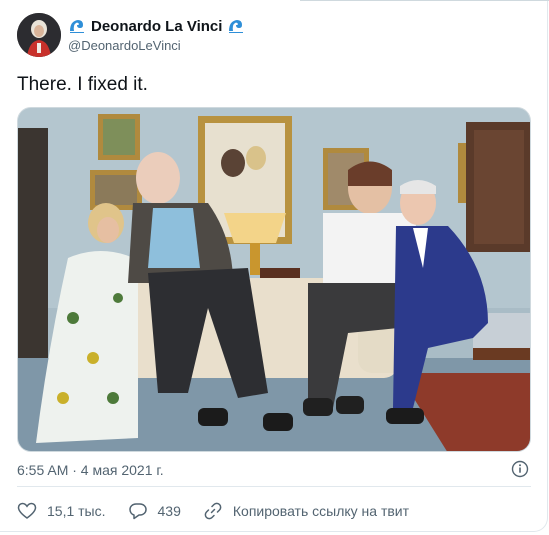 The width and height of the screenshot is (549, 535). I want to click on avatar-image, so click(39, 35).